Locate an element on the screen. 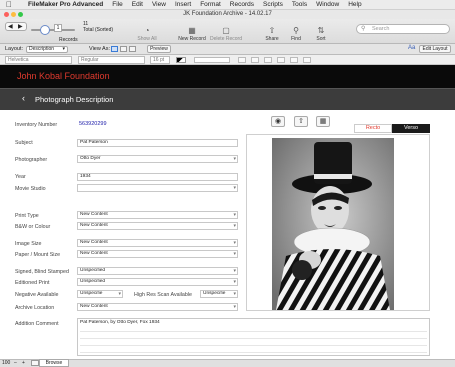 The width and height of the screenshot is (455, 367). show-all-label: Show All is located at coordinates (147, 39).